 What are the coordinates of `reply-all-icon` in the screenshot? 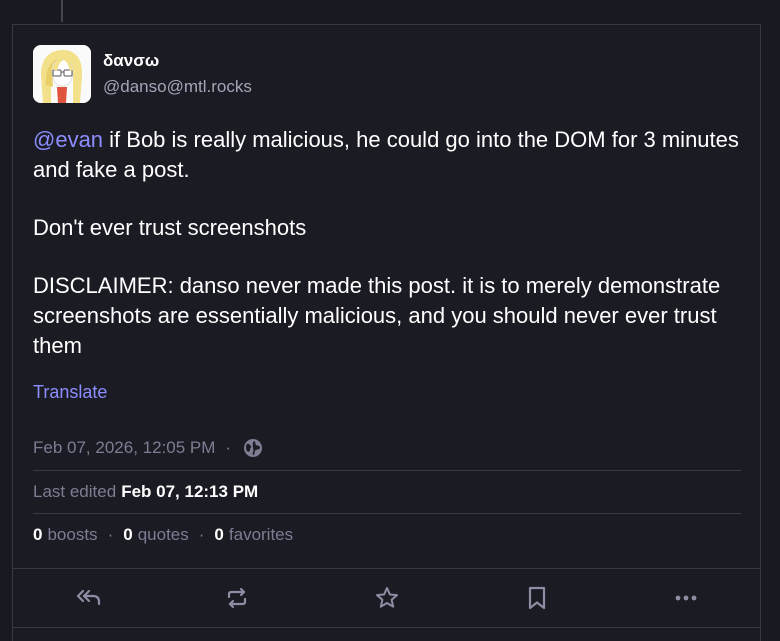 It's located at (88, 597).